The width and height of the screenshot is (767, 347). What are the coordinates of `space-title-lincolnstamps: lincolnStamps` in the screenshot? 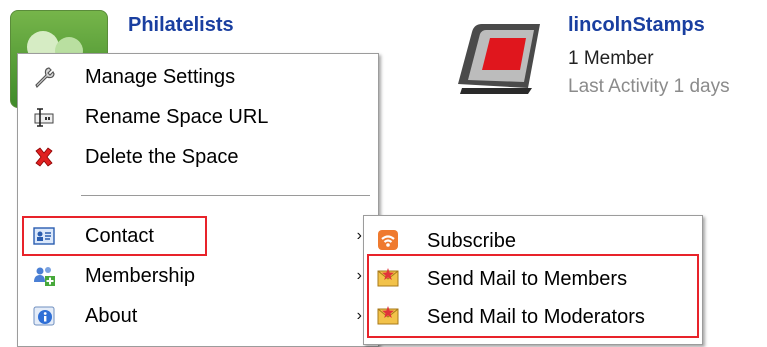 It's located at (636, 25).